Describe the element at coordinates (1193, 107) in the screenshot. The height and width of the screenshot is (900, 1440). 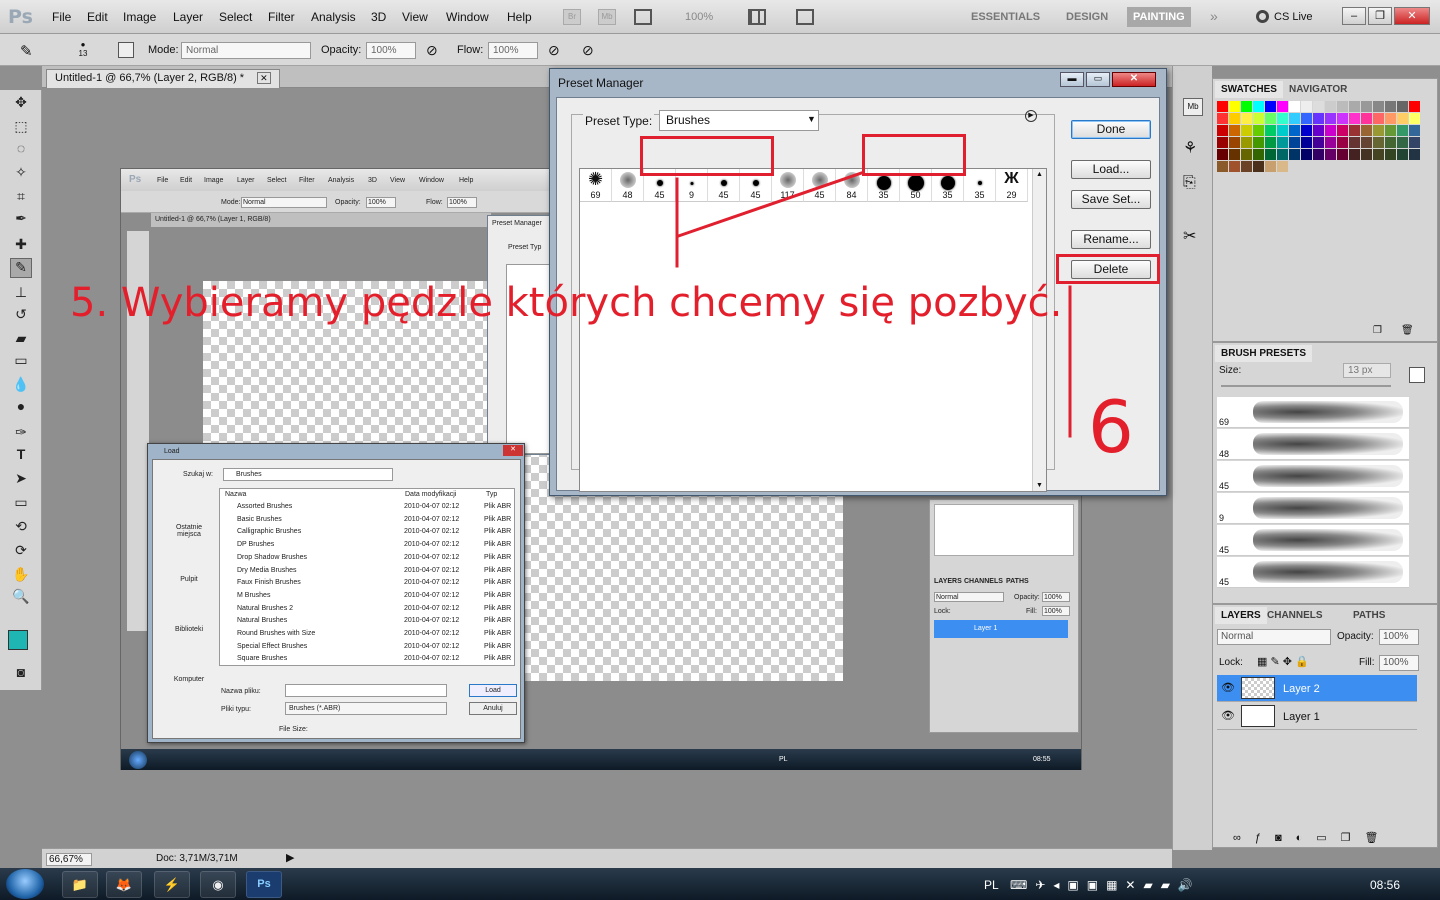
I see `mini-bridge-panel-icon: Mb` at that location.